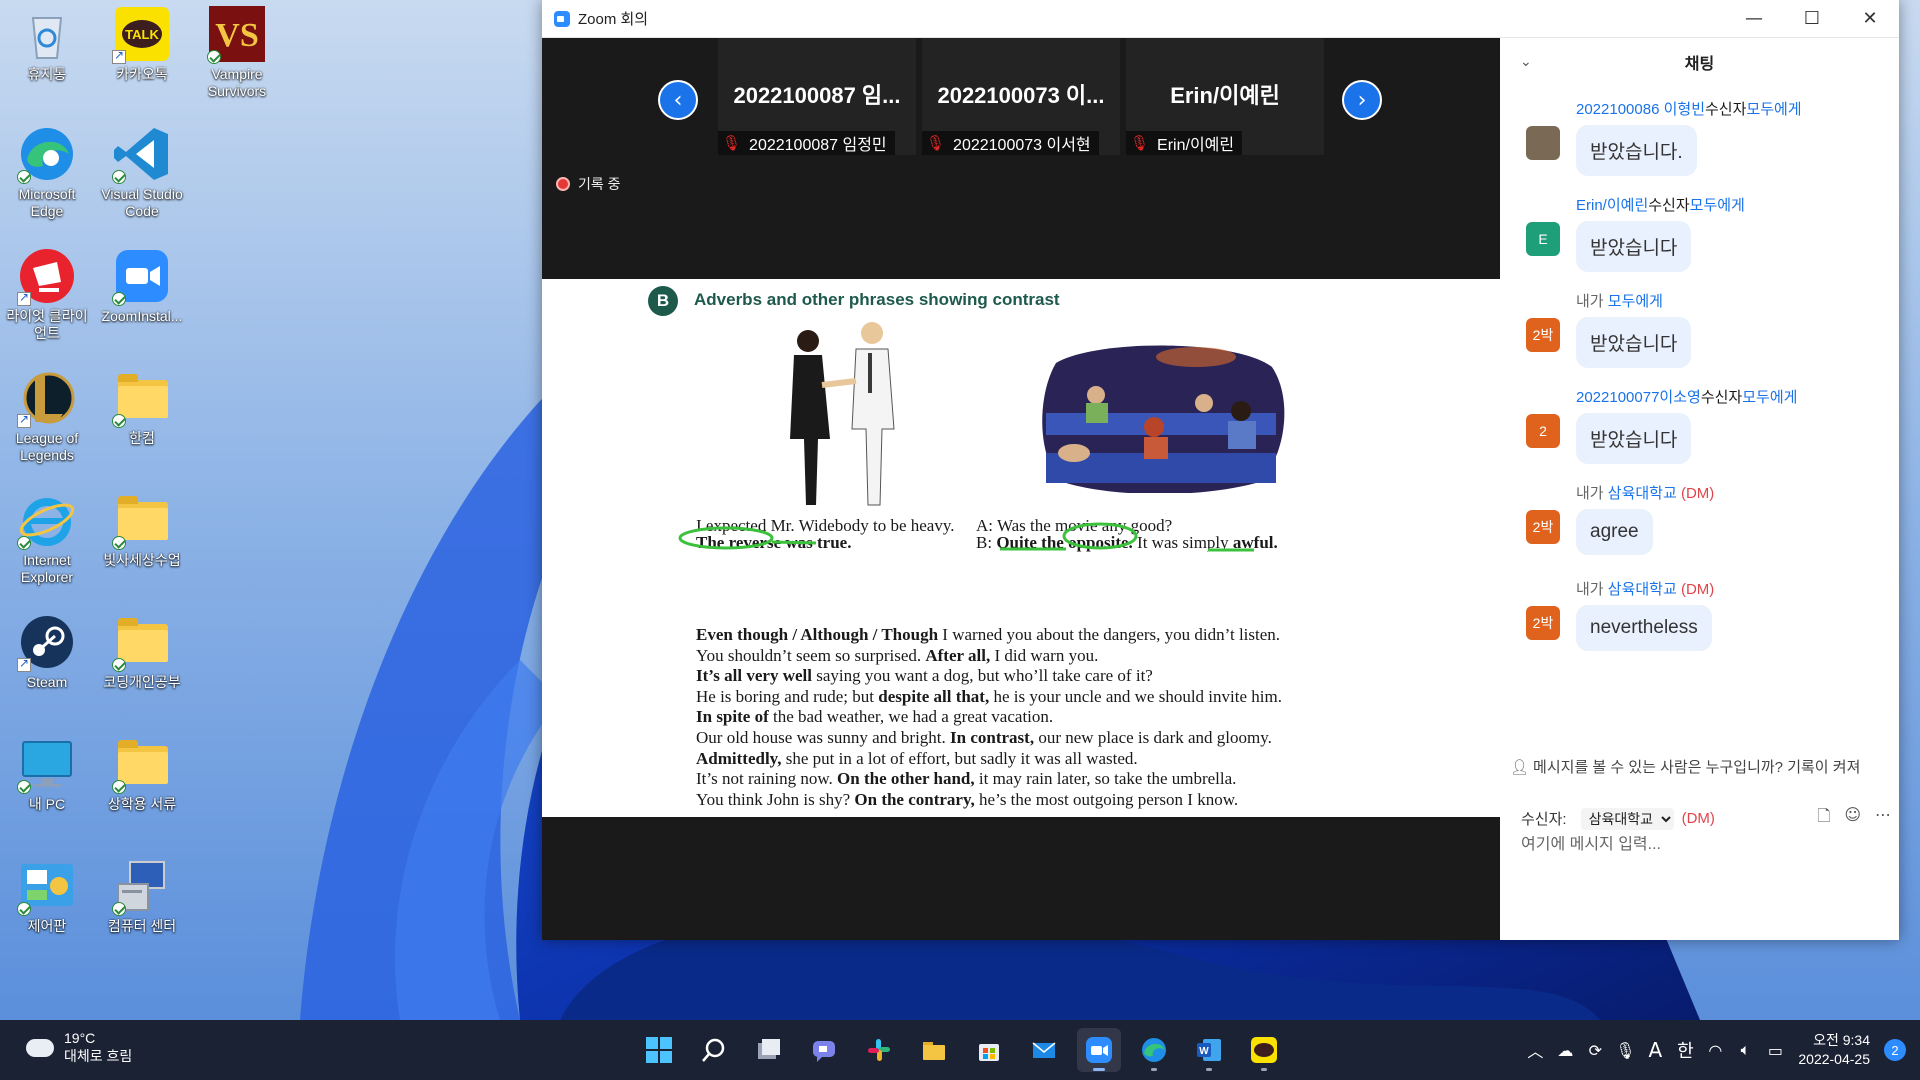  Describe the element at coordinates (1044, 655) in the screenshot. I see `sentence-rest: I did warn you.` at that location.